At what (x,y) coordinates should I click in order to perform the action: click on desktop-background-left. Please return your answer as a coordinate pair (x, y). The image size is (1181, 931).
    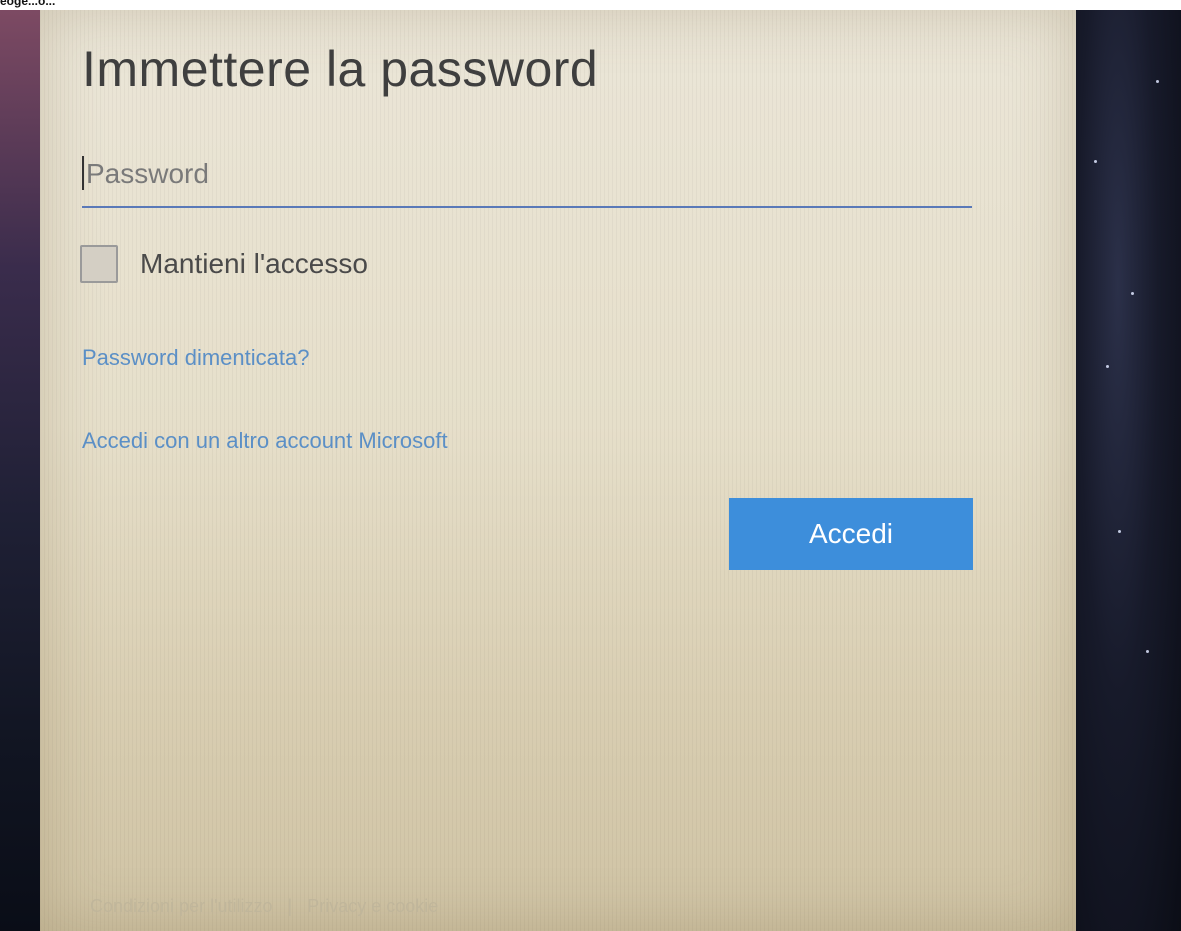
    Looking at the image, I should click on (20, 470).